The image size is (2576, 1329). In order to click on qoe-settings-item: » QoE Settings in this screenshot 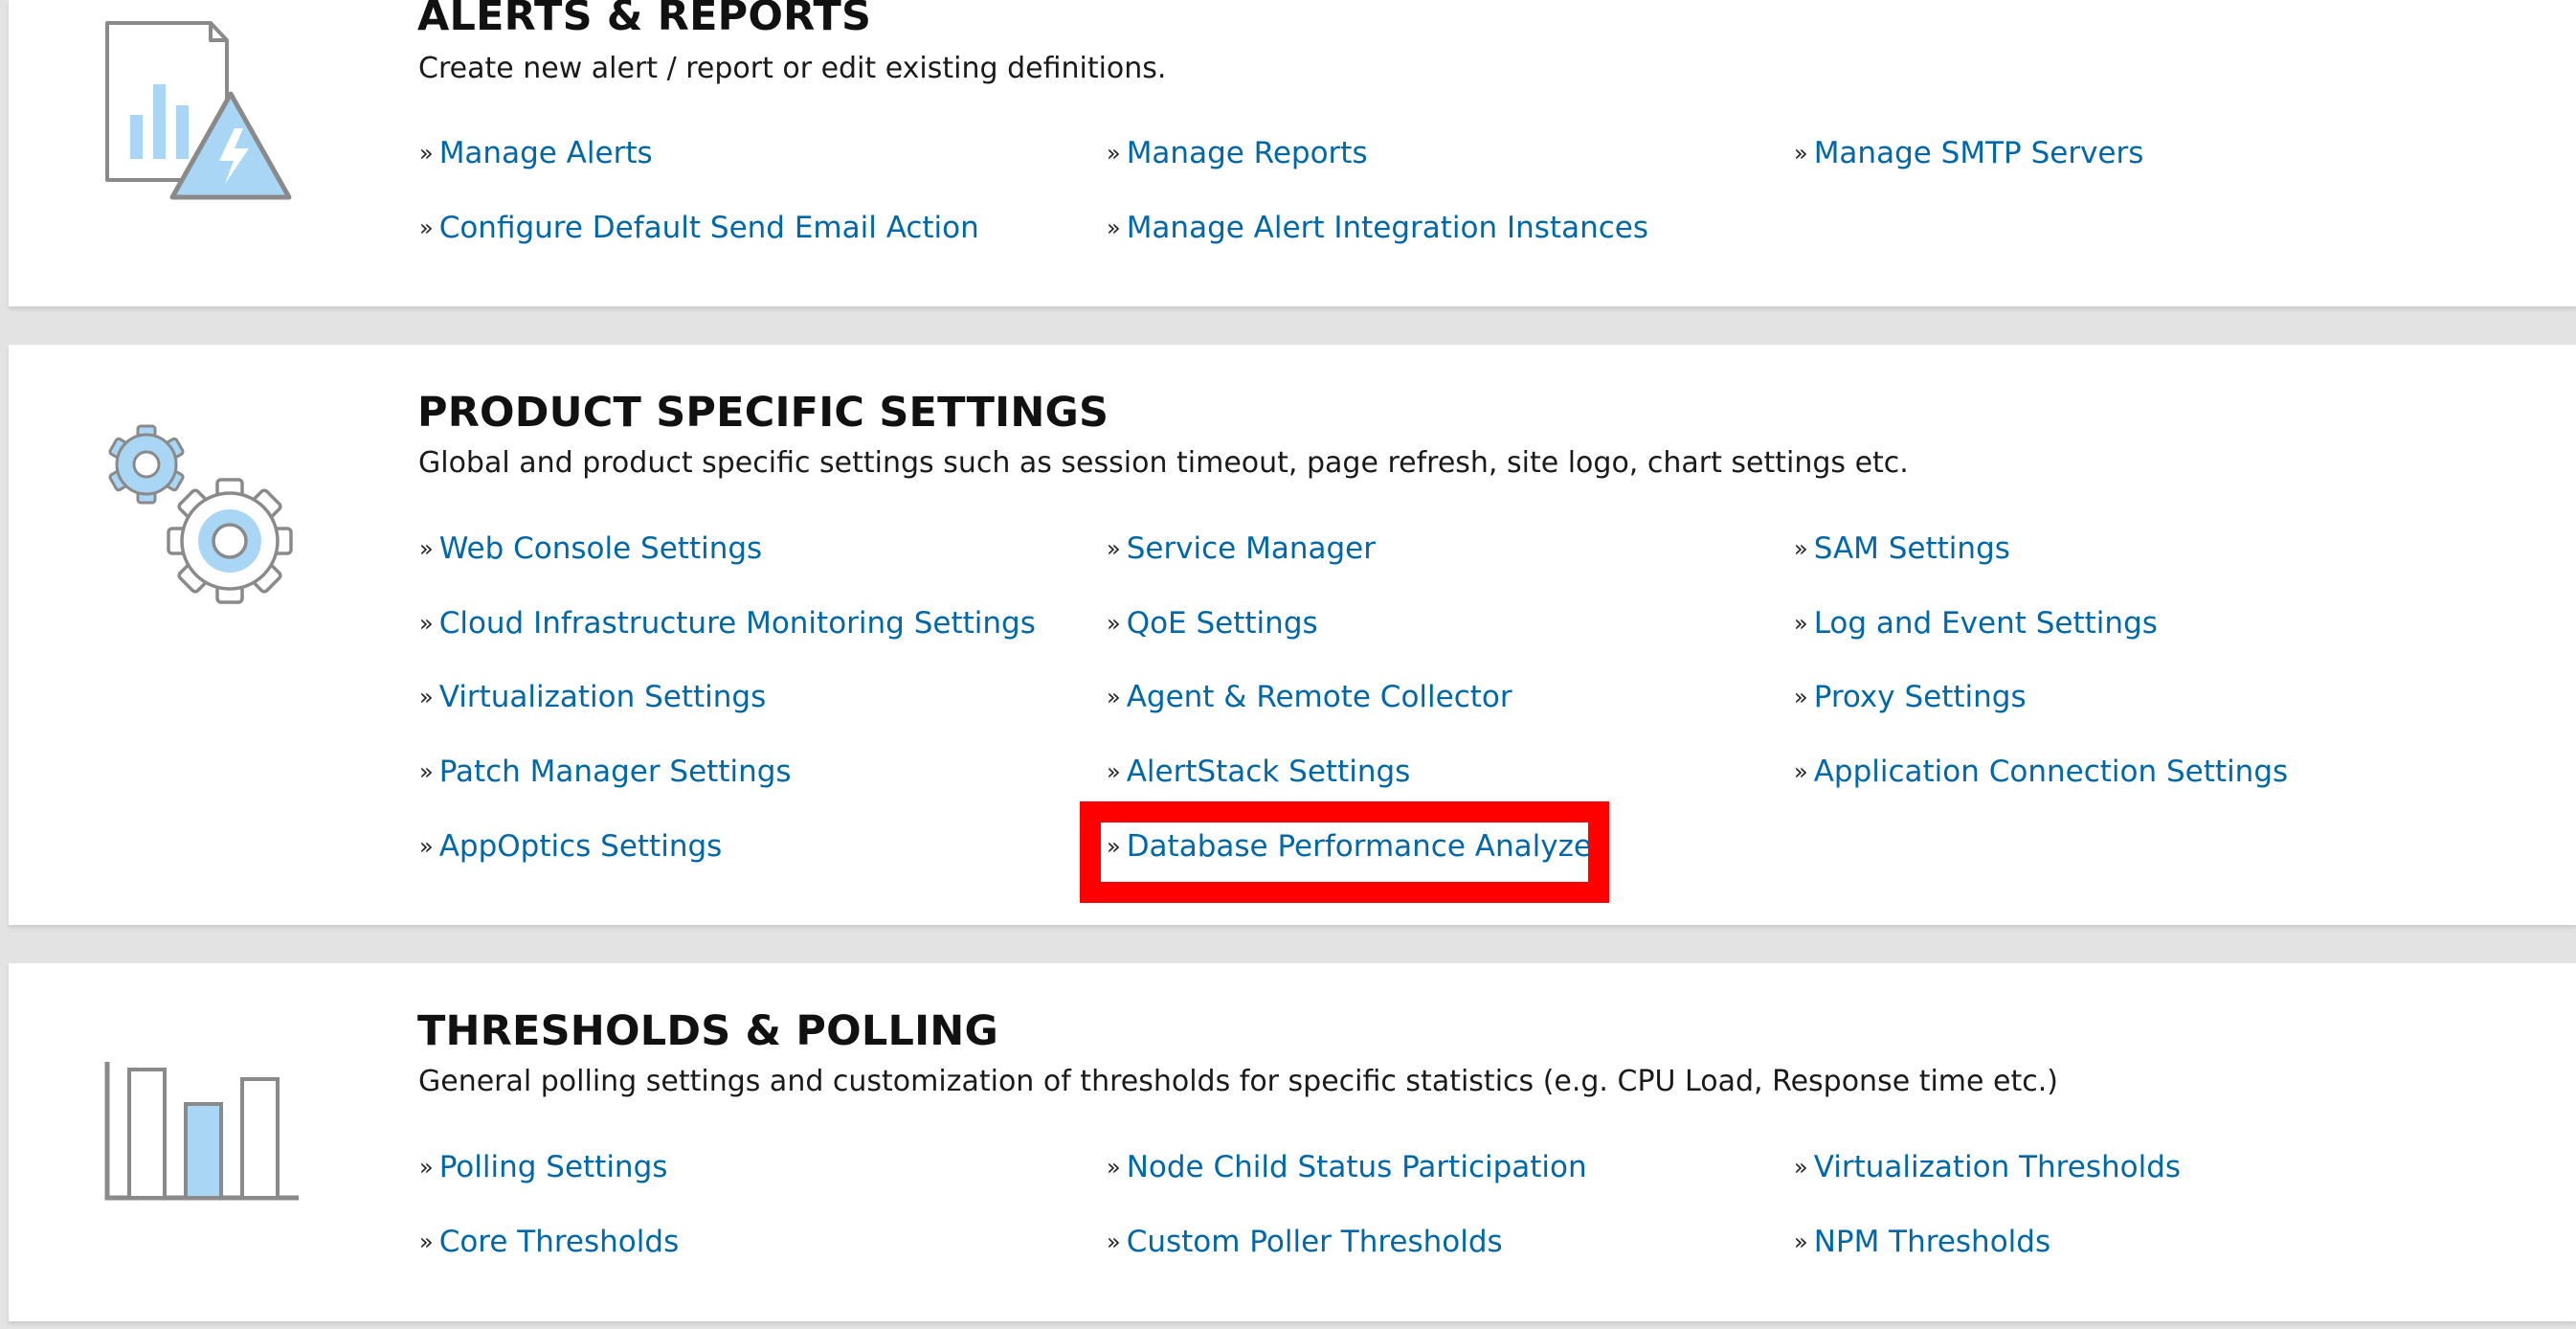, I will do `click(1213, 623)`.